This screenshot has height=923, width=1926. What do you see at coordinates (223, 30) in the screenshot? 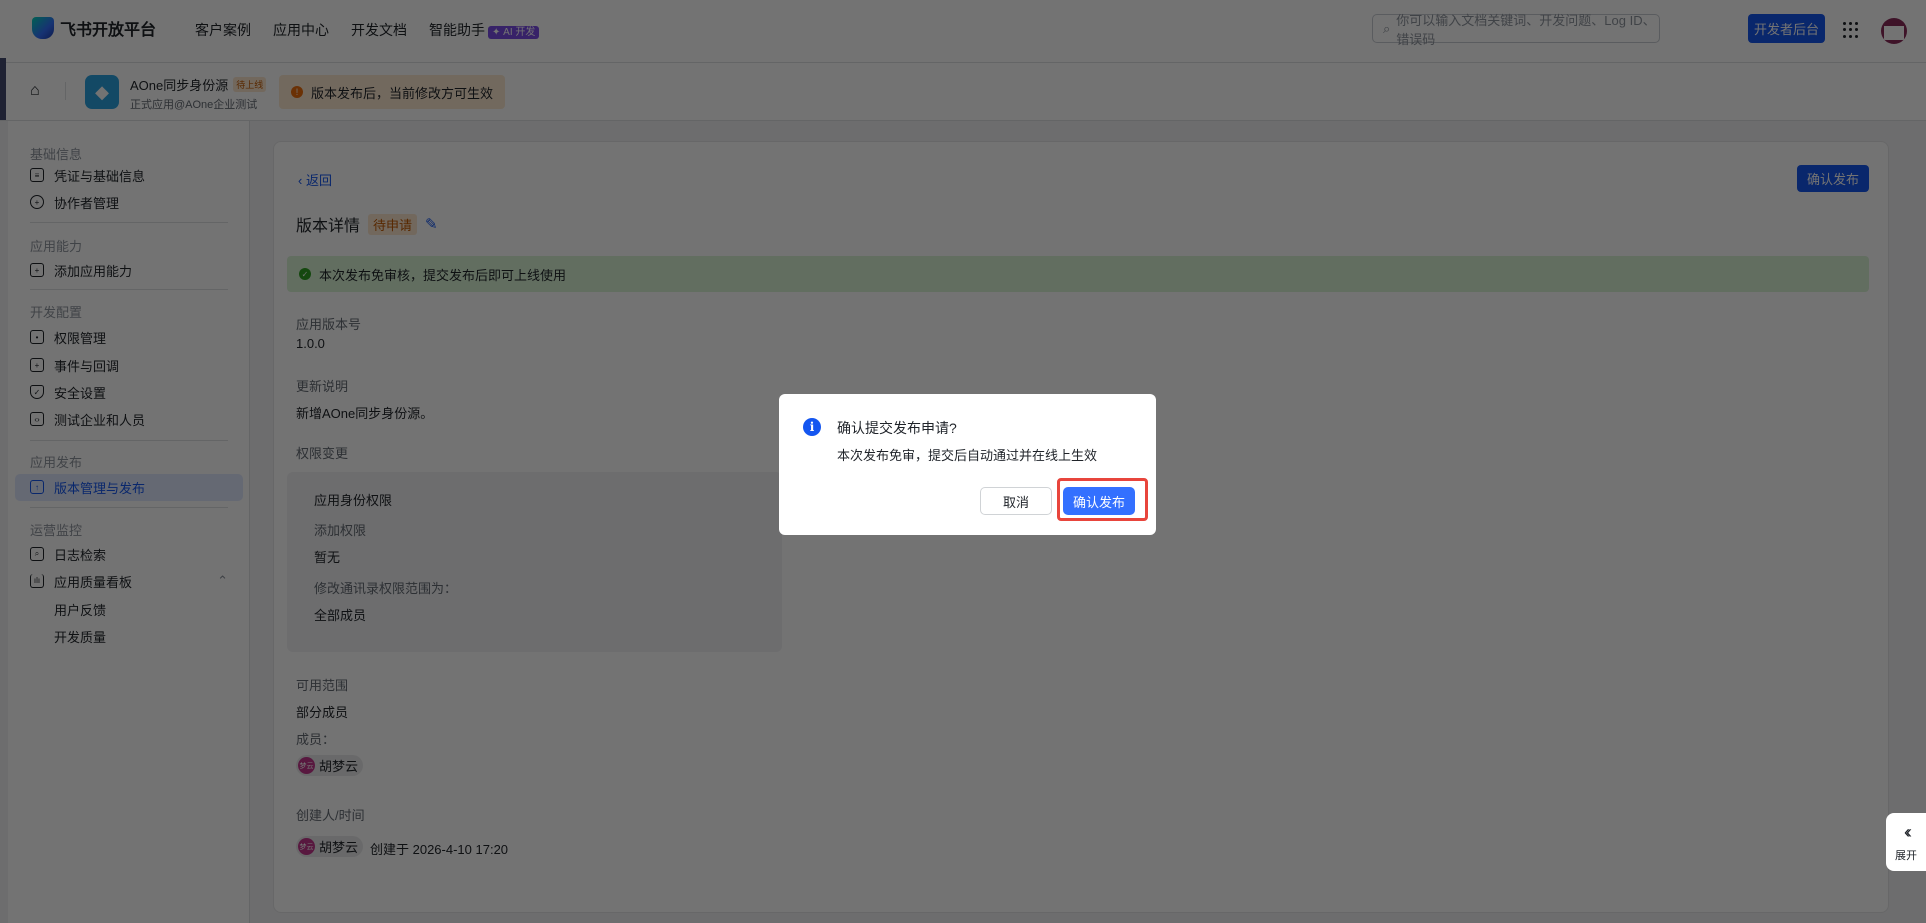
I see `nav-customer-cases: 客户案例` at bounding box center [223, 30].